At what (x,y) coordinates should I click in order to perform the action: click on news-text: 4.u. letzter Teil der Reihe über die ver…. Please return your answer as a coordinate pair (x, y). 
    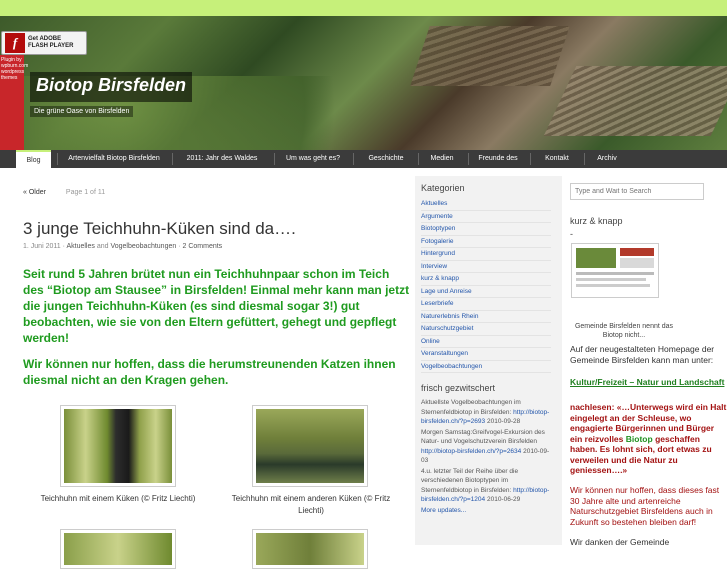
    Looking at the image, I should click on (470, 480).